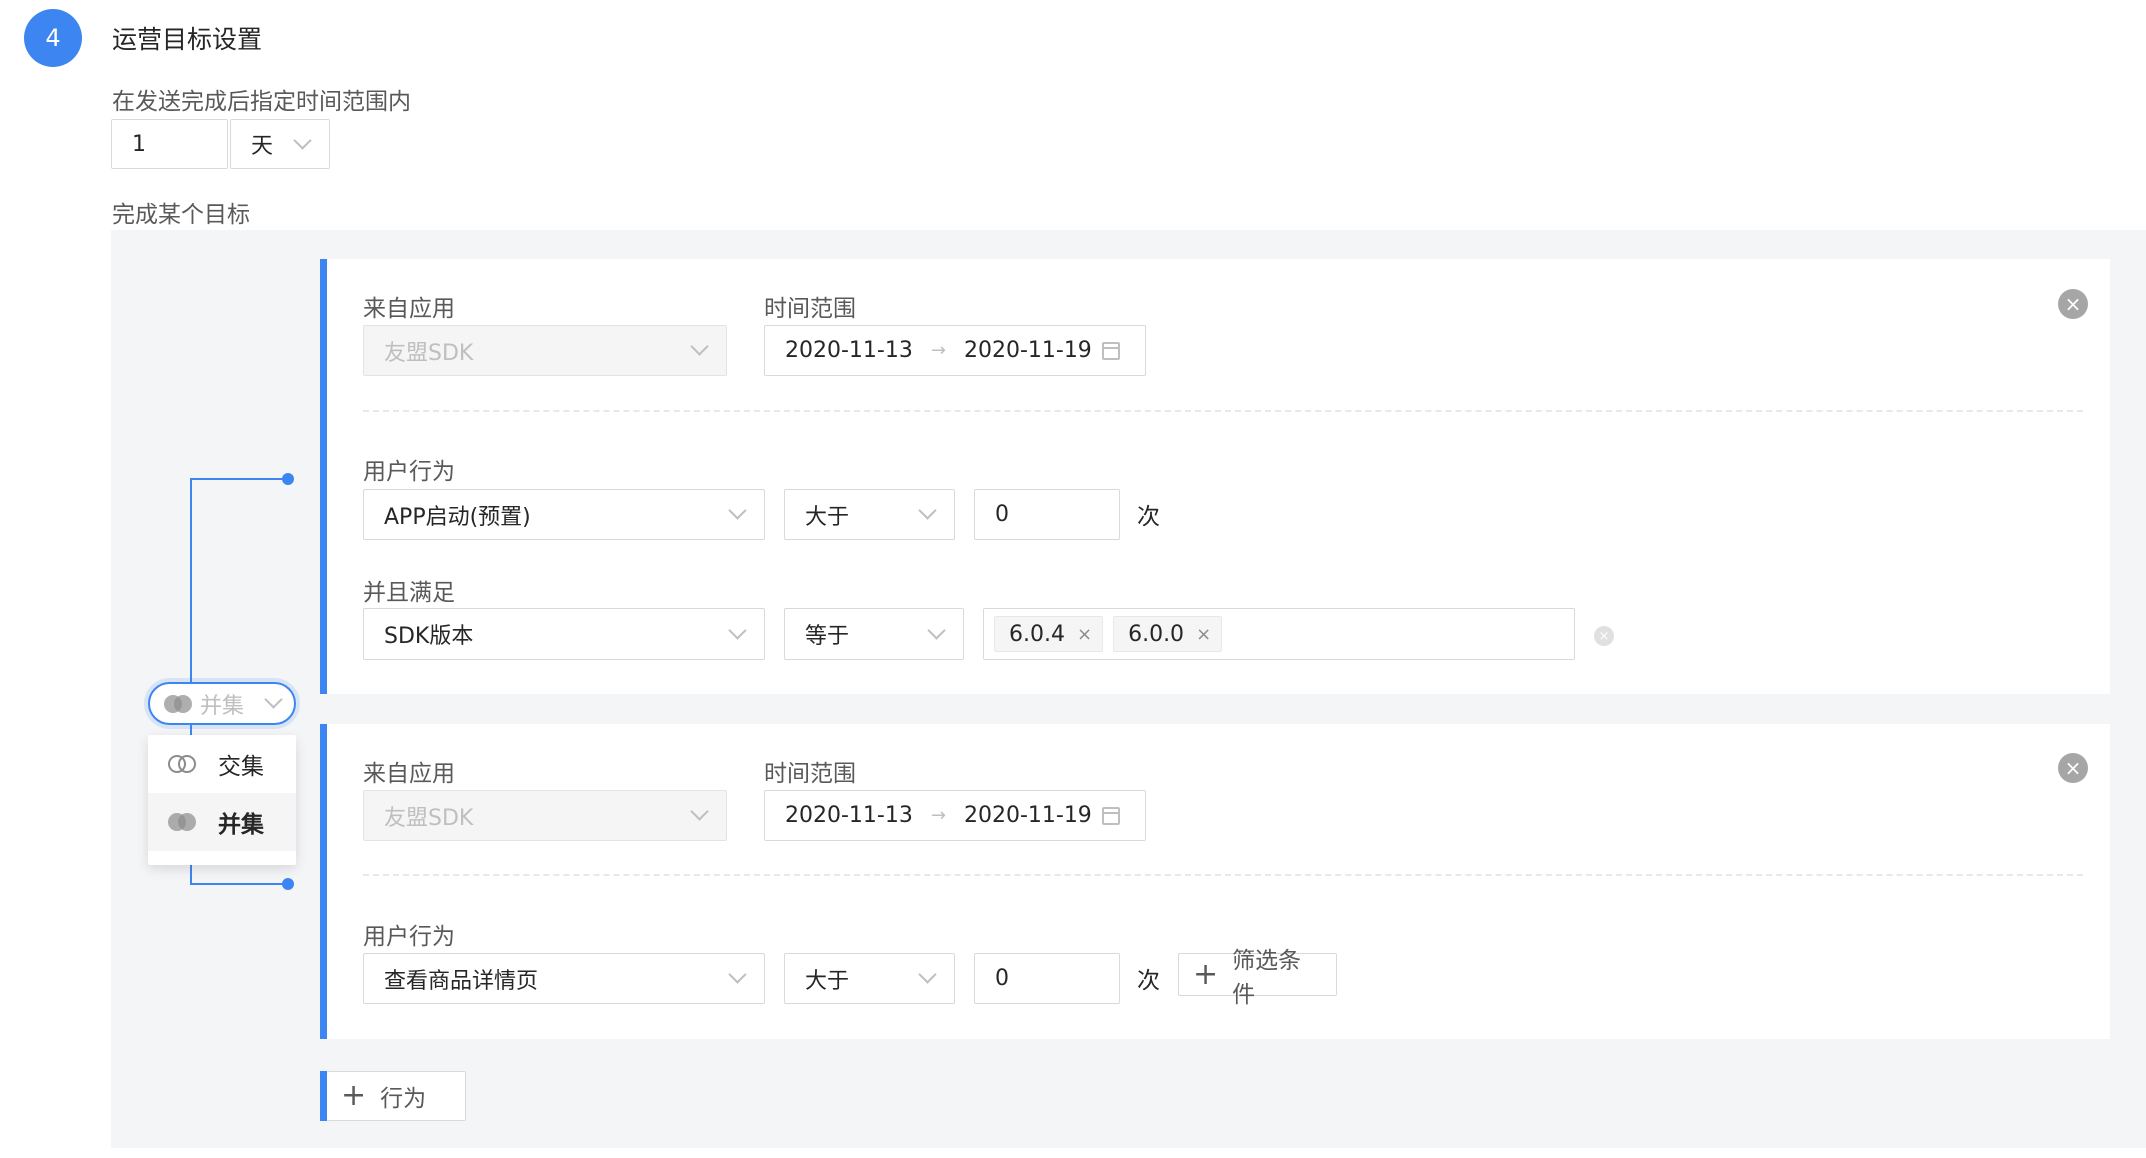 The height and width of the screenshot is (1158, 2146). What do you see at coordinates (262, 146) in the screenshot?
I see `time-unit-value: 天` at bounding box center [262, 146].